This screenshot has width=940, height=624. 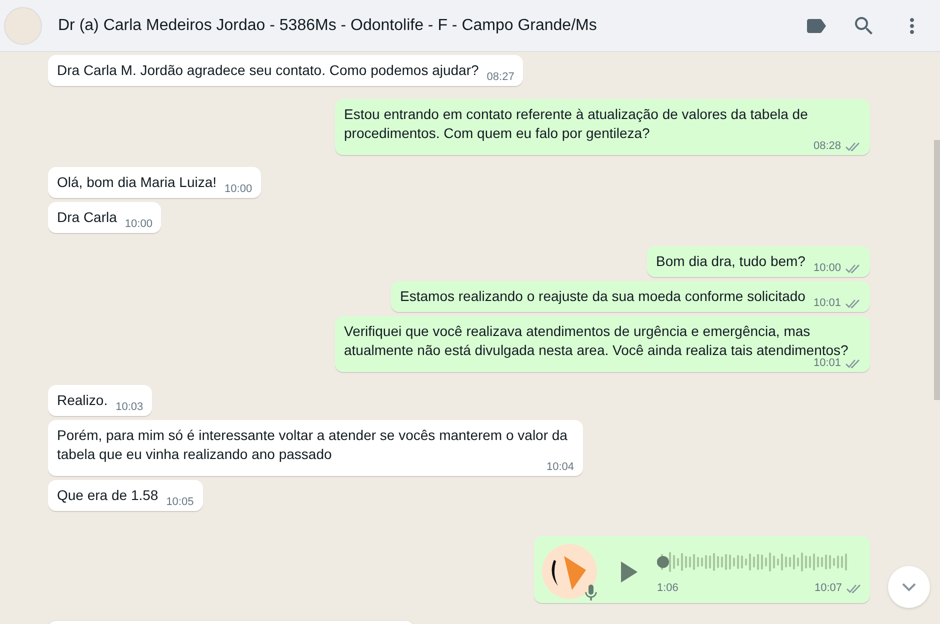 I want to click on message-text: Realizo., so click(x=82, y=400).